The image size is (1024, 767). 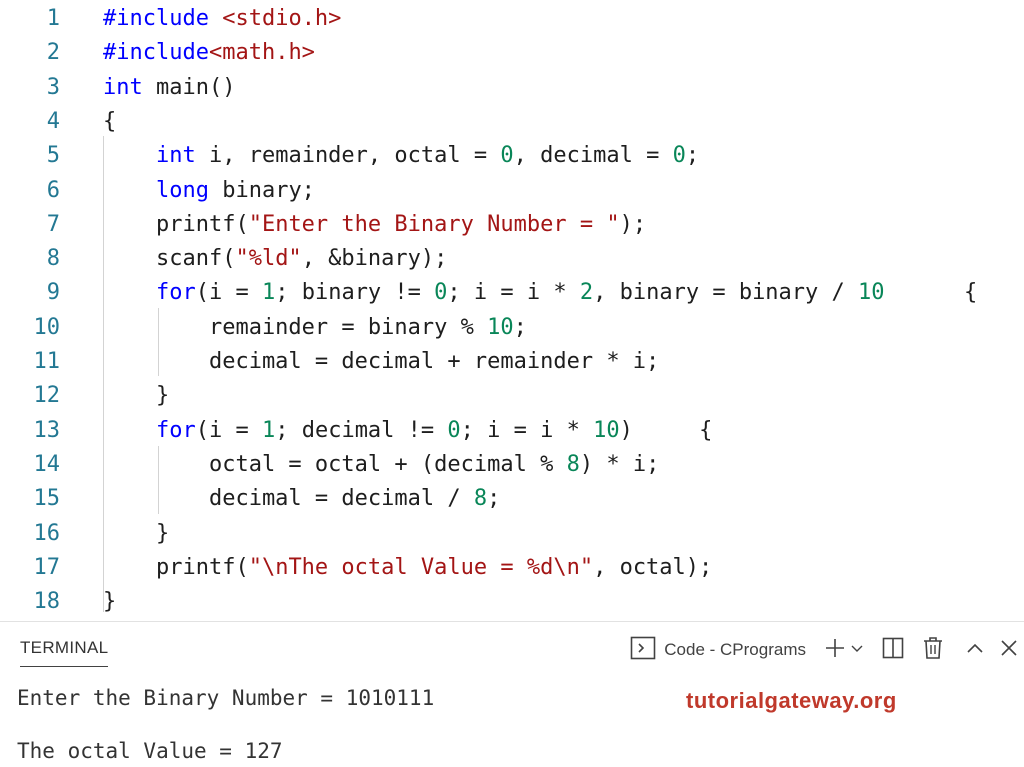 I want to click on code-line: 7 printf("Enter the Binary Number = ");, so click(x=512, y=225).